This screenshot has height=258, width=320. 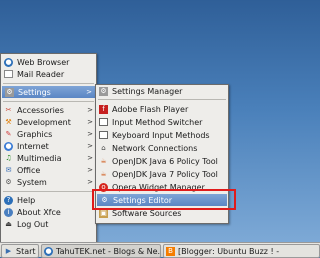 I want to click on submenu-item-settings-manager: ⚙ Settings Manager, so click(x=162, y=91).